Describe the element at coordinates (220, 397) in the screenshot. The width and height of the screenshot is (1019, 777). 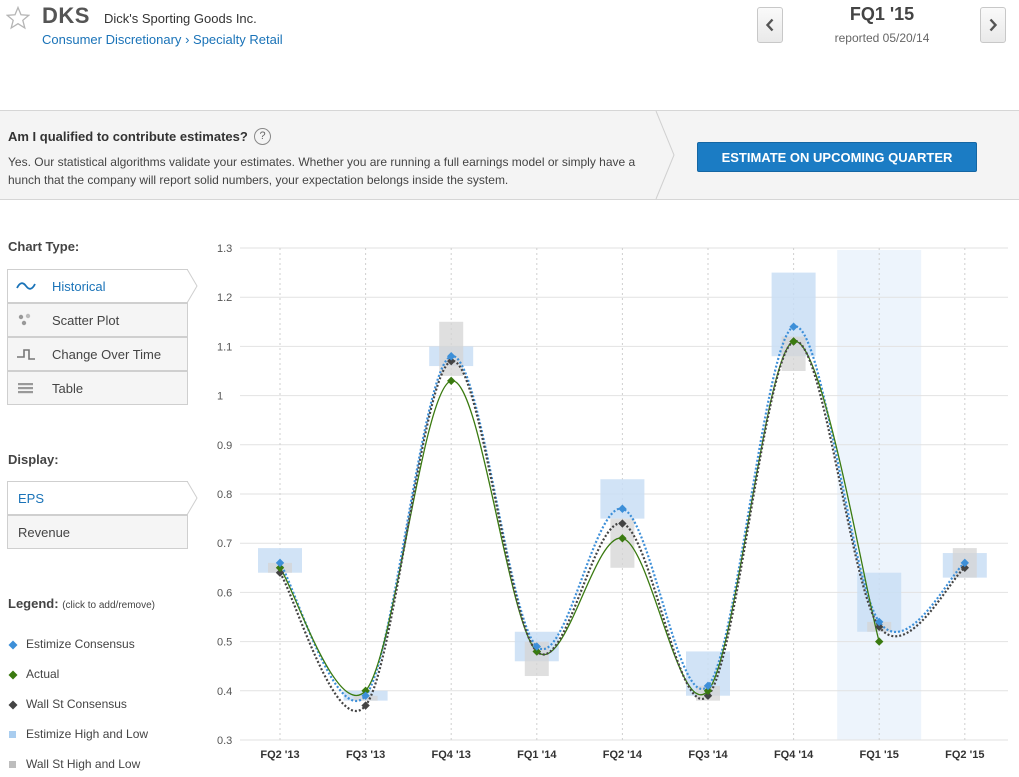
I see `y-tick-label: 1` at that location.